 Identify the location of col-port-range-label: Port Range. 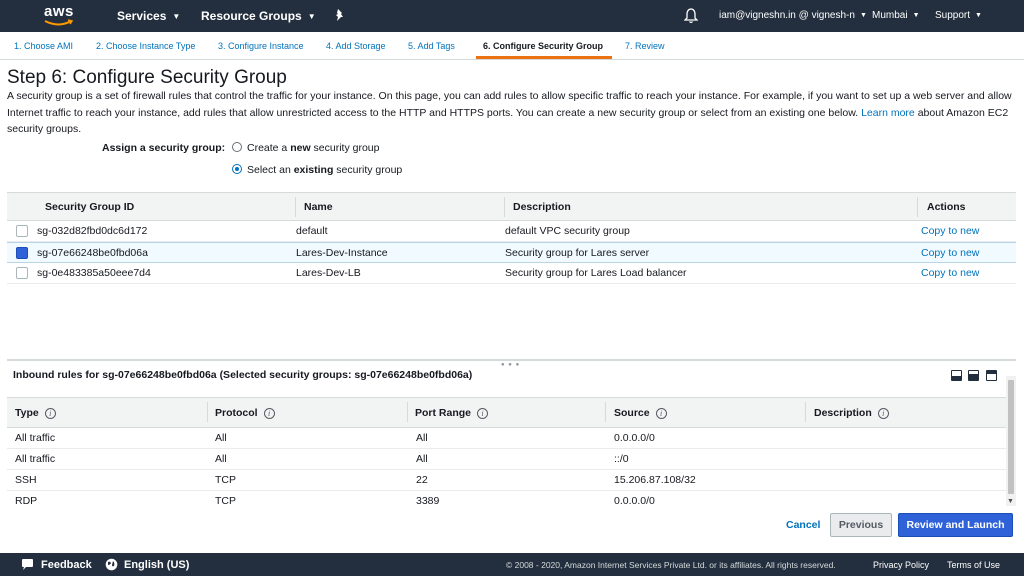
(443, 413).